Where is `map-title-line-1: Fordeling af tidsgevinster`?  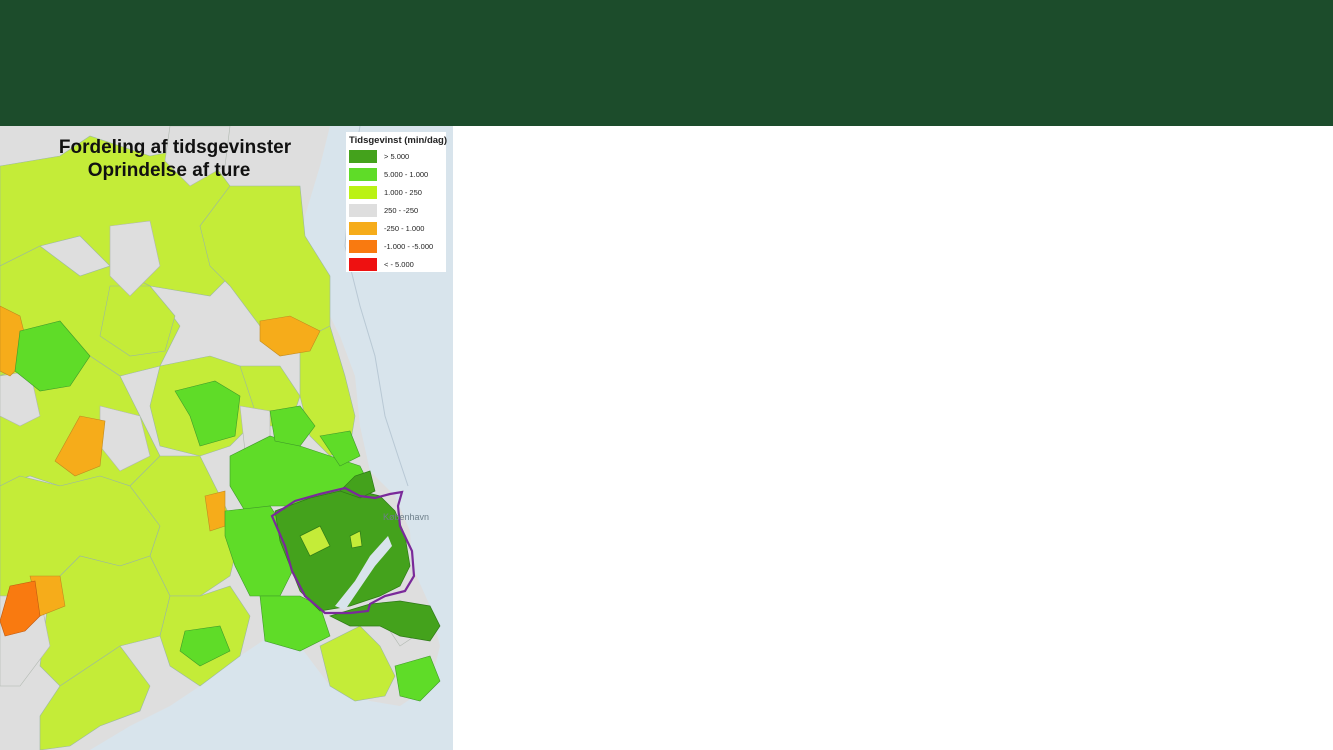
map-title-line-1: Fordeling af tidsgevinster is located at coordinates (175, 147).